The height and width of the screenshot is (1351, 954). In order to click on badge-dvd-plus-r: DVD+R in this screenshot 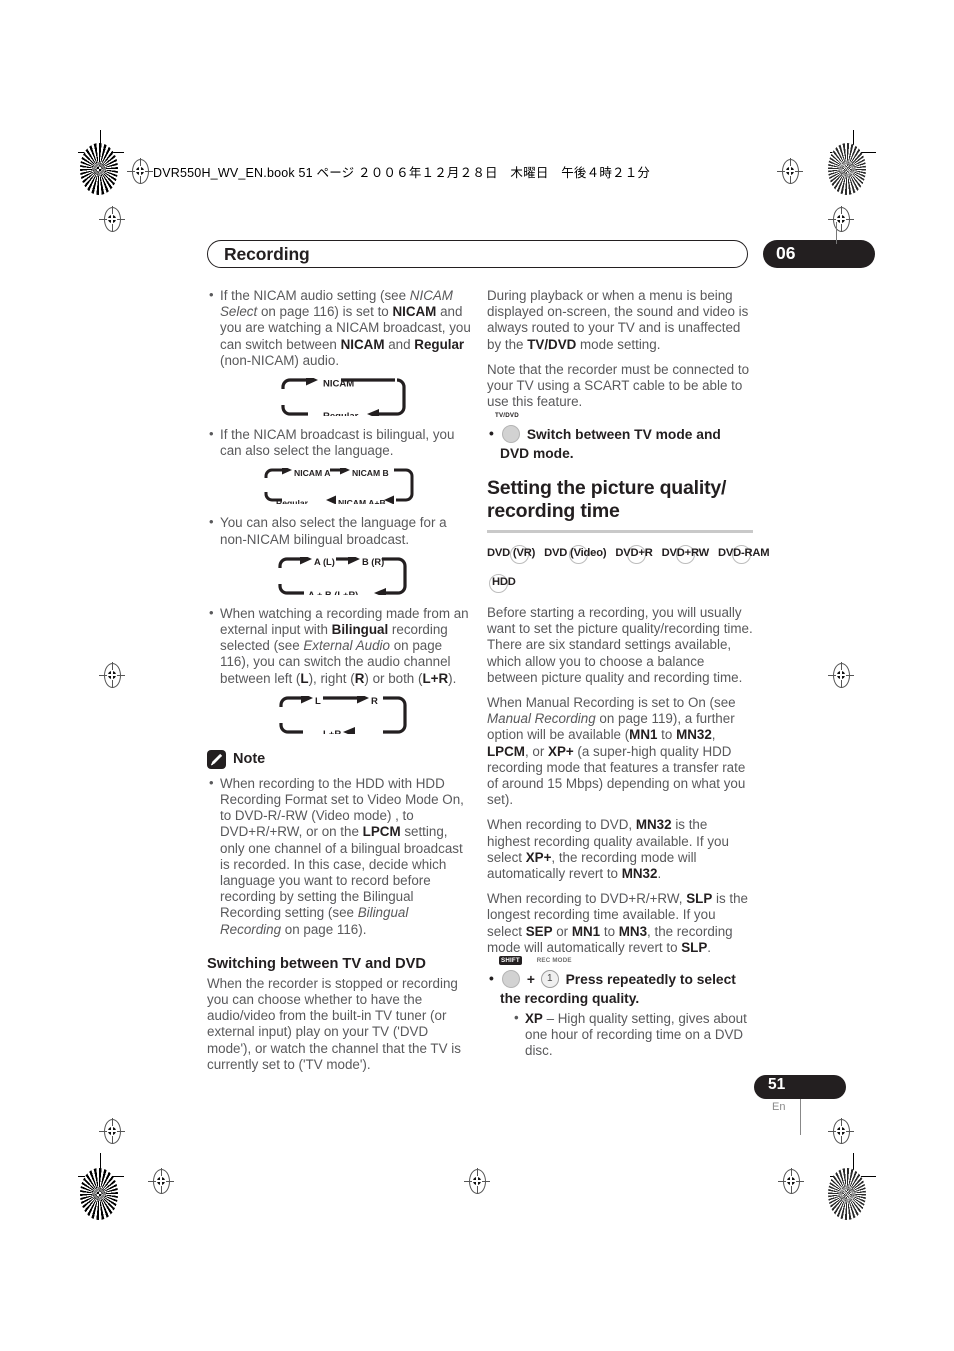, I will do `click(634, 554)`.